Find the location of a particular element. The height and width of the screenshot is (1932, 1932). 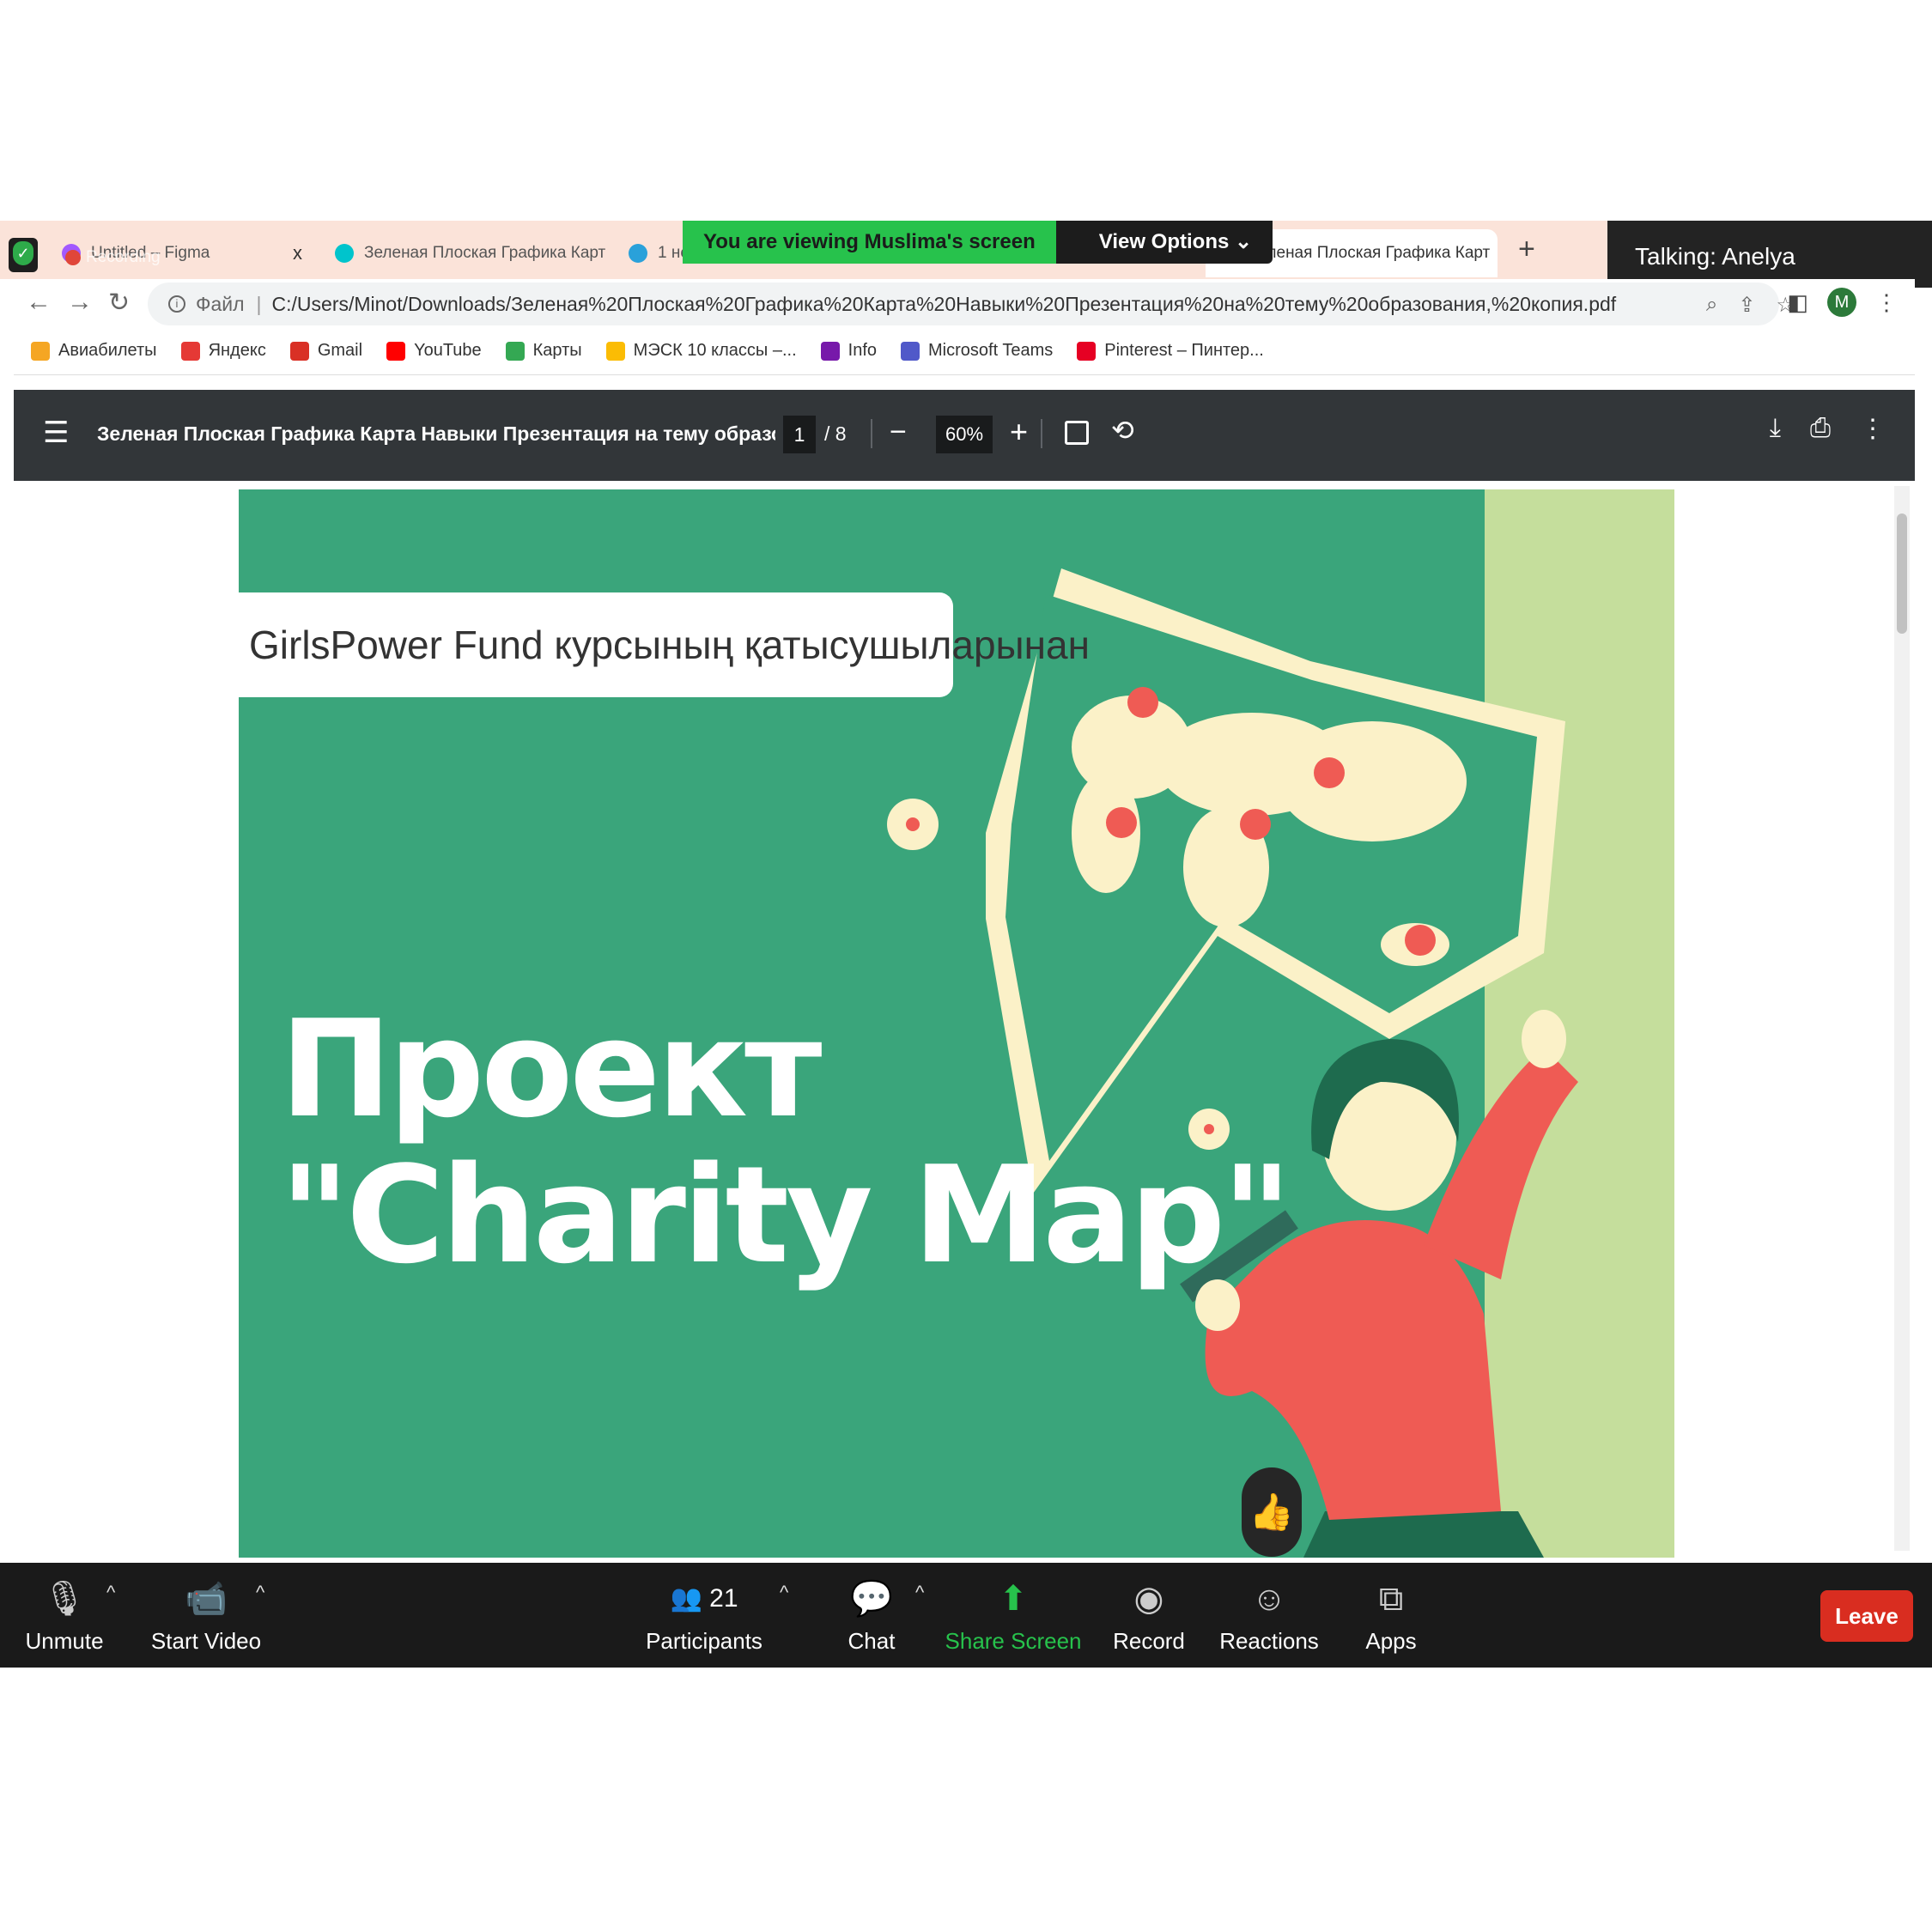

zoom-in-icon: + is located at coordinates (1019, 432).